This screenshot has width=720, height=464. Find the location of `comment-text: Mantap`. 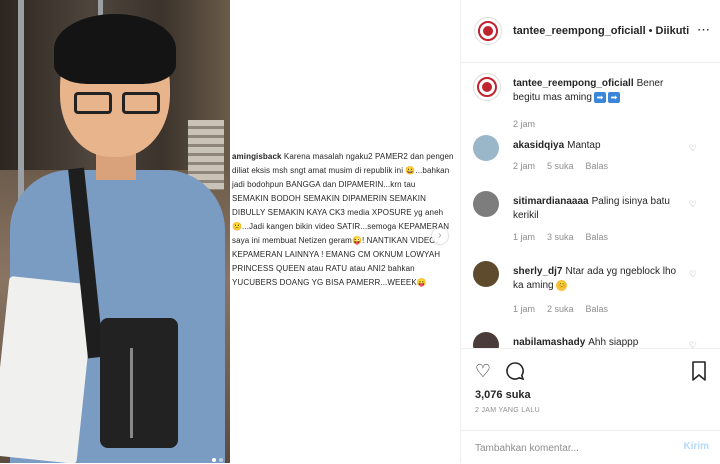

comment-text: Mantap is located at coordinates (584, 145).